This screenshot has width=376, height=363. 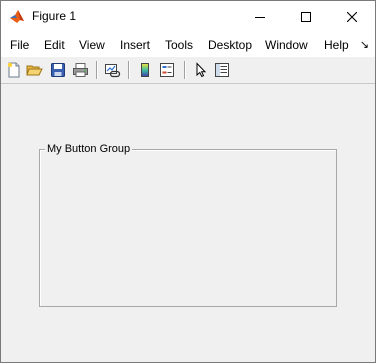 What do you see at coordinates (19, 45) in the screenshot?
I see `menu-file: File` at bounding box center [19, 45].